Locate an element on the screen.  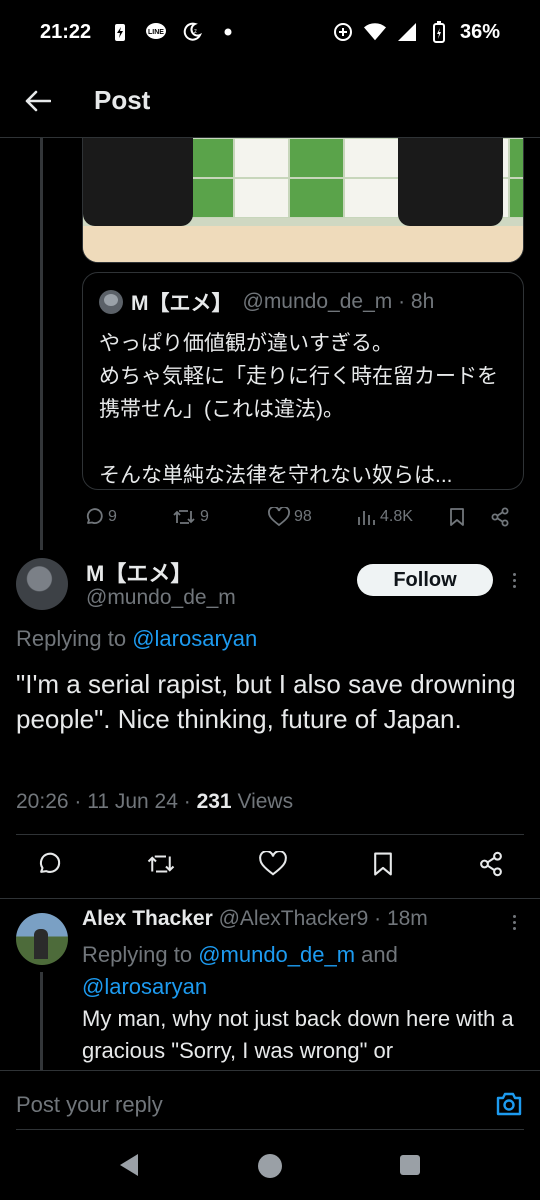
reply-input: Post your reply is located at coordinates (89, 1105).